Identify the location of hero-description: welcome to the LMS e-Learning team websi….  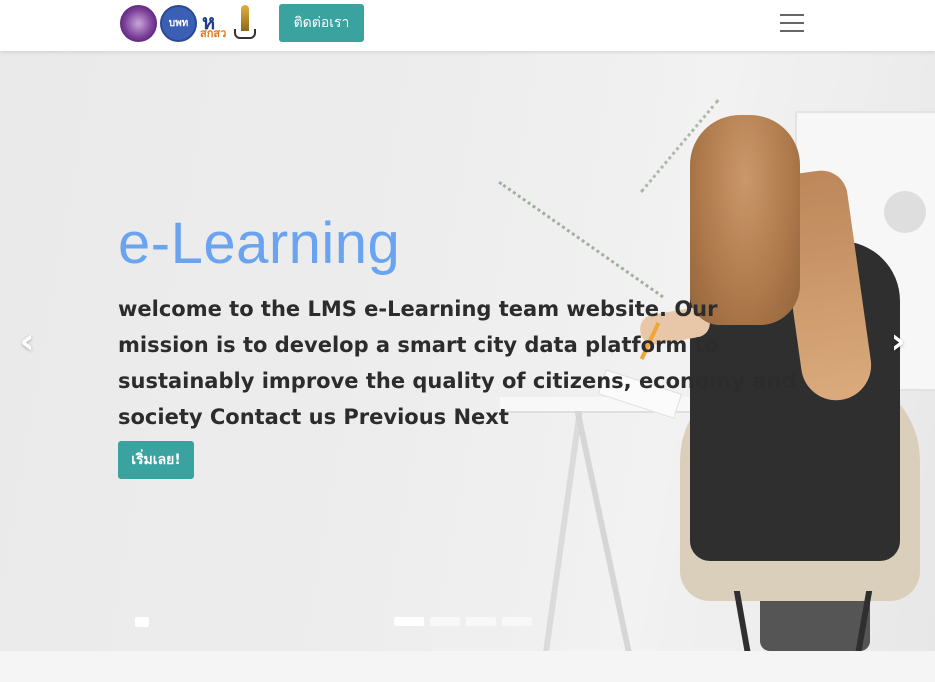
(457, 363).